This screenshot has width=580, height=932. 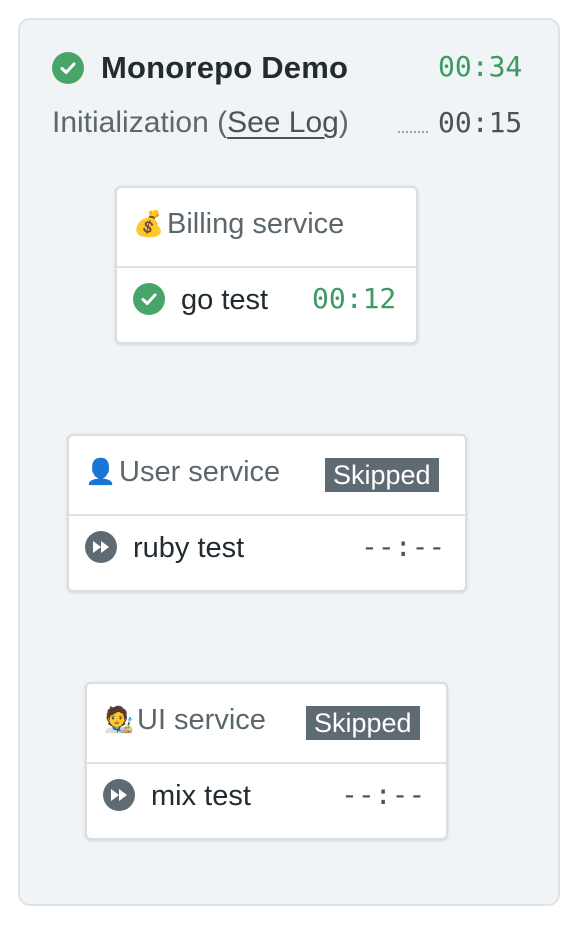 What do you see at coordinates (480, 122) in the screenshot?
I see `initialization-duration: 00:15` at bounding box center [480, 122].